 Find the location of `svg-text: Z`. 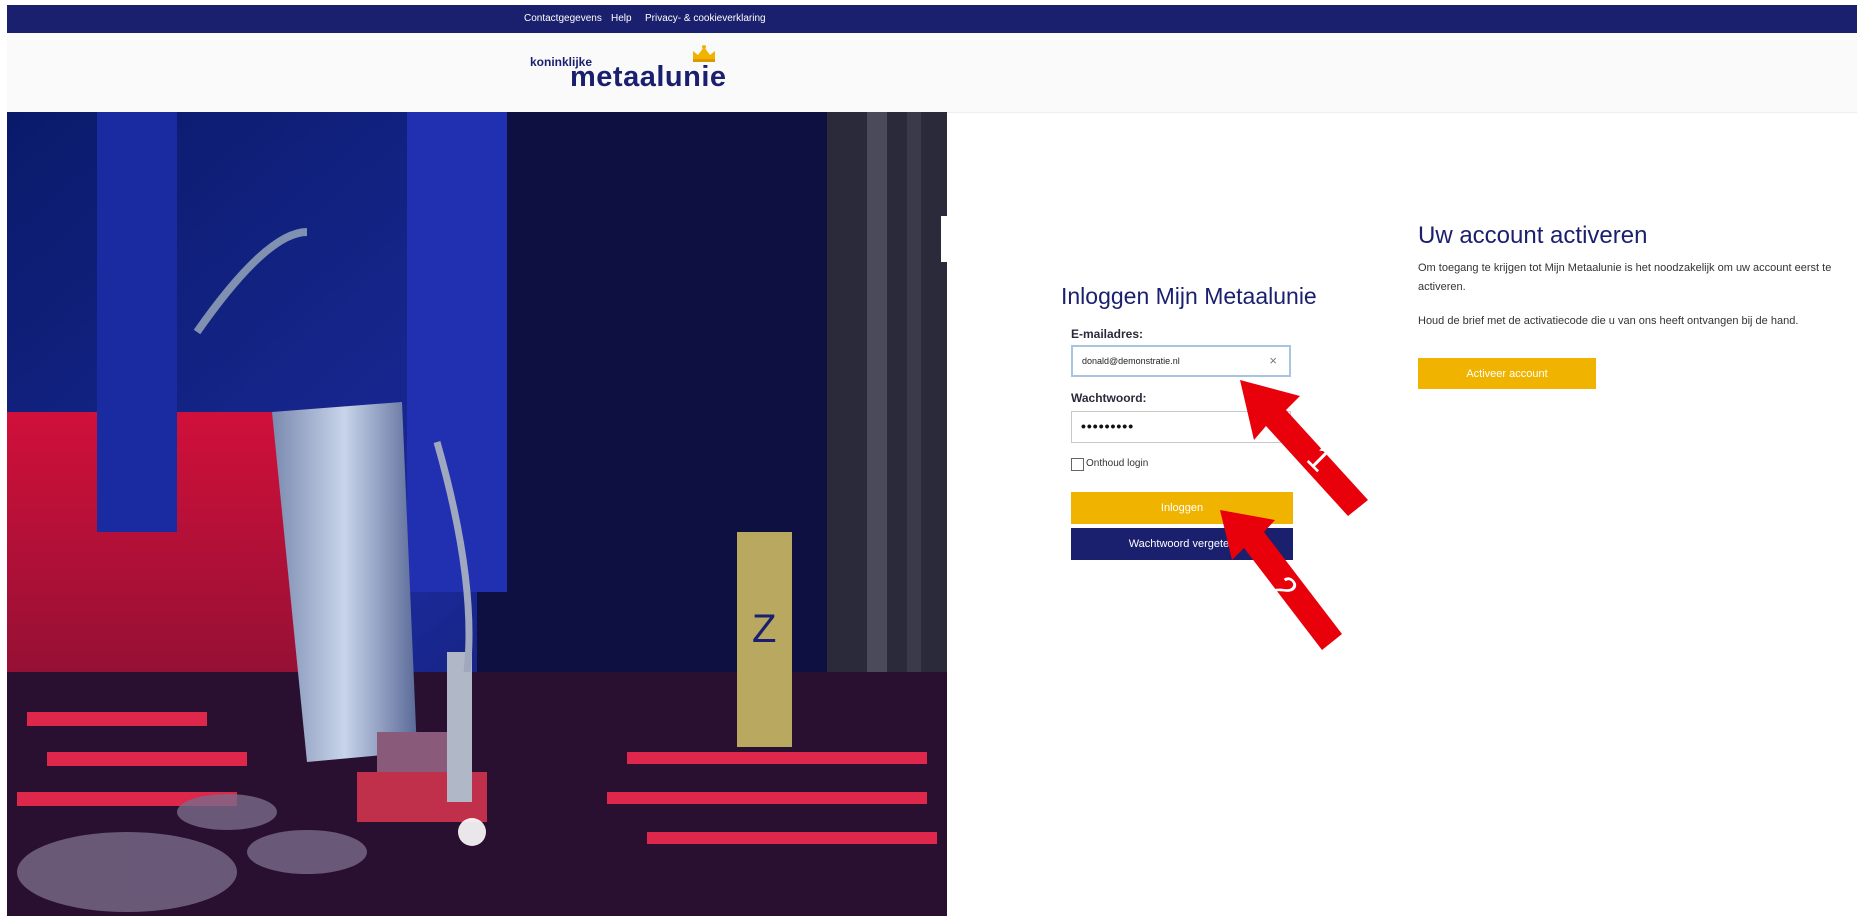

svg-text: Z is located at coordinates (764, 629).